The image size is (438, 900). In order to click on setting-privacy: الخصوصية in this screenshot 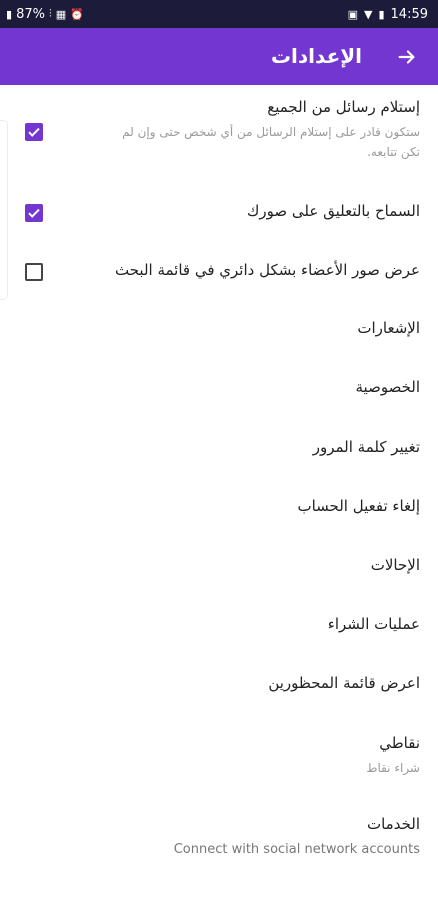, I will do `click(219, 390)`.